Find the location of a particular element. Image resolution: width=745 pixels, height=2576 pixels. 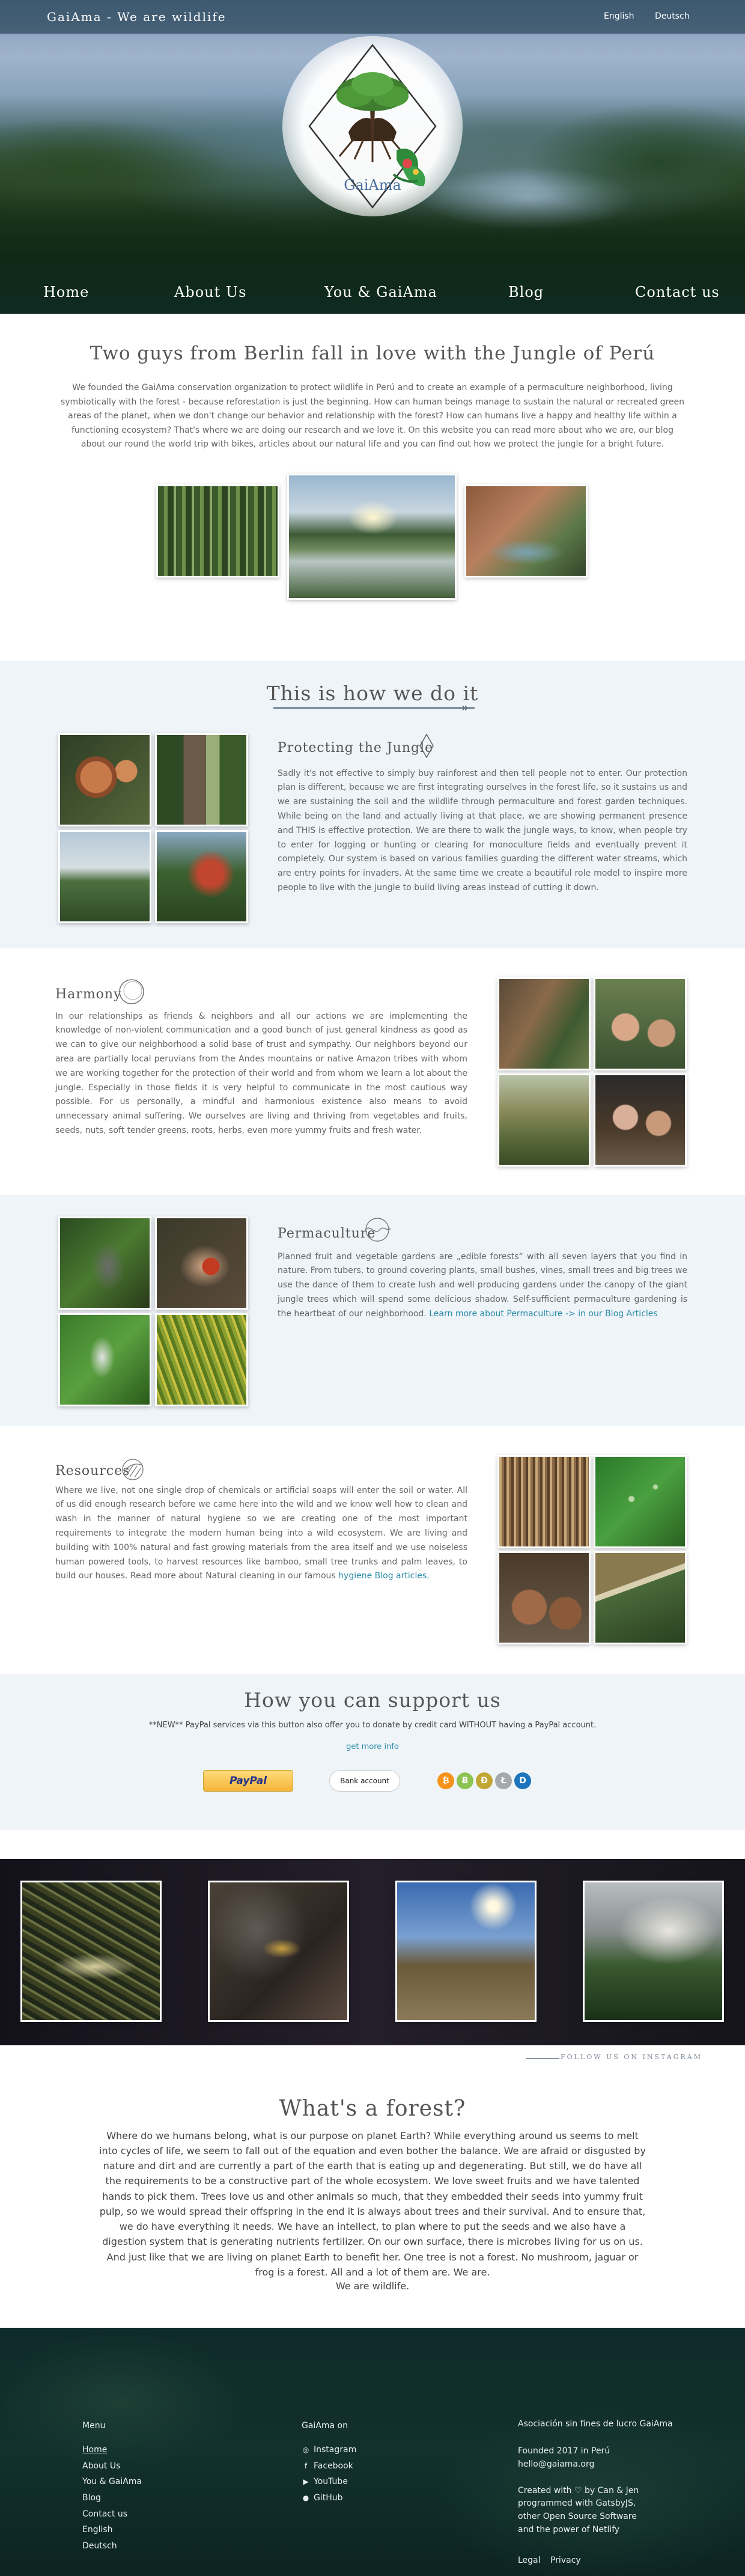

dash-icon: D is located at coordinates (522, 1780).